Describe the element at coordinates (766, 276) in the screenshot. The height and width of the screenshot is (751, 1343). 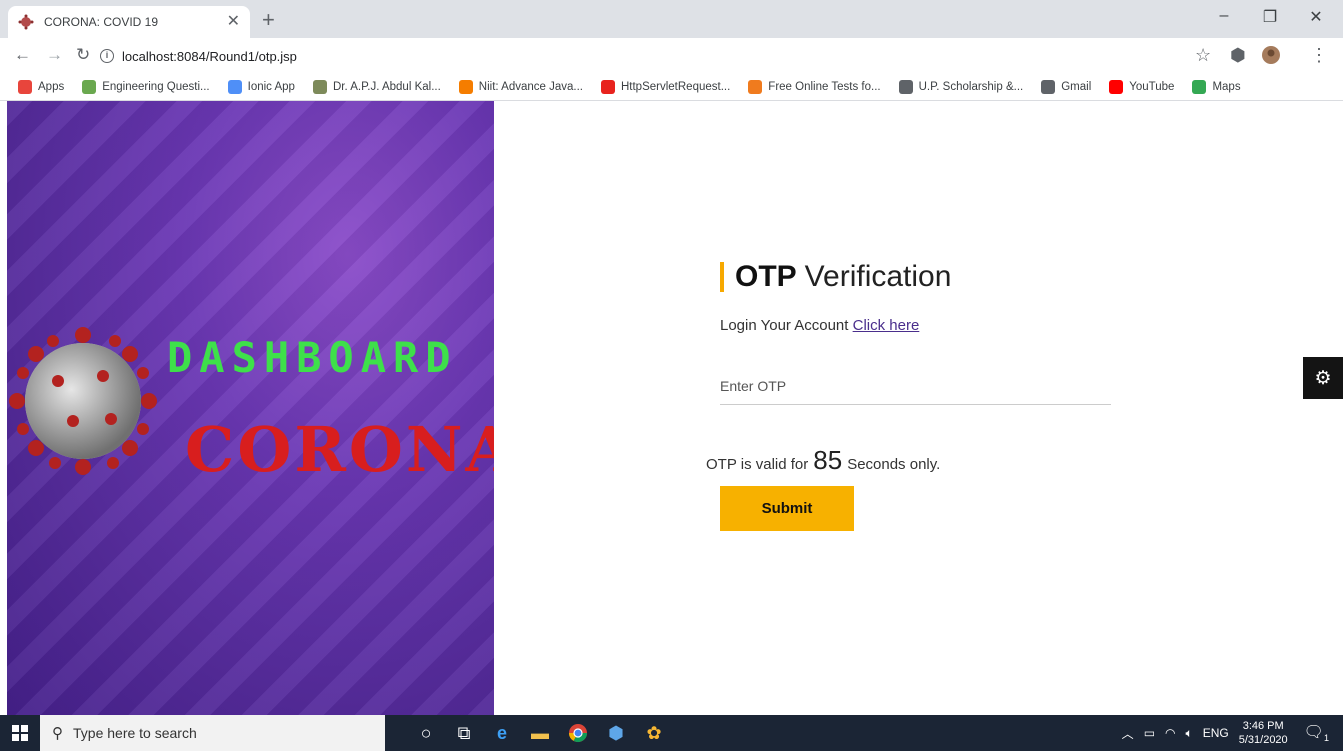
I see `title-bold: OTP` at that location.